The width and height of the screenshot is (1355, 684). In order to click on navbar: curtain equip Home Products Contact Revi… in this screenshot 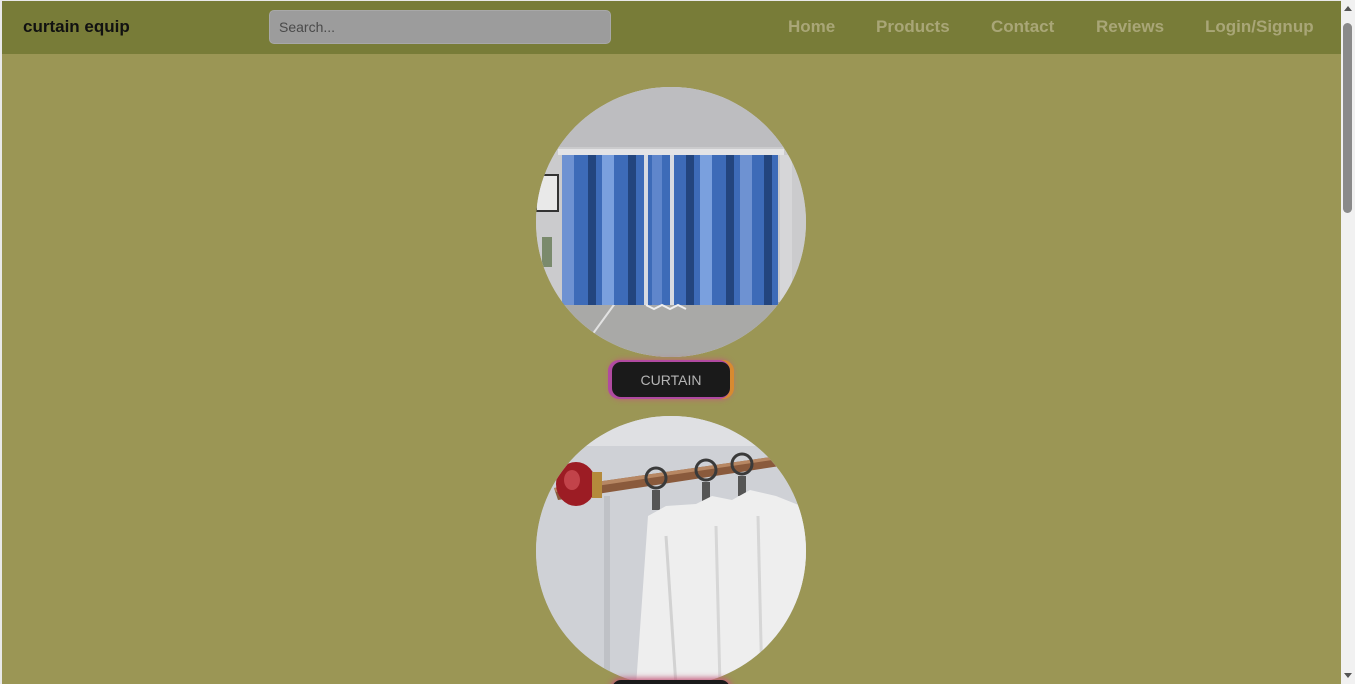, I will do `click(671, 27)`.